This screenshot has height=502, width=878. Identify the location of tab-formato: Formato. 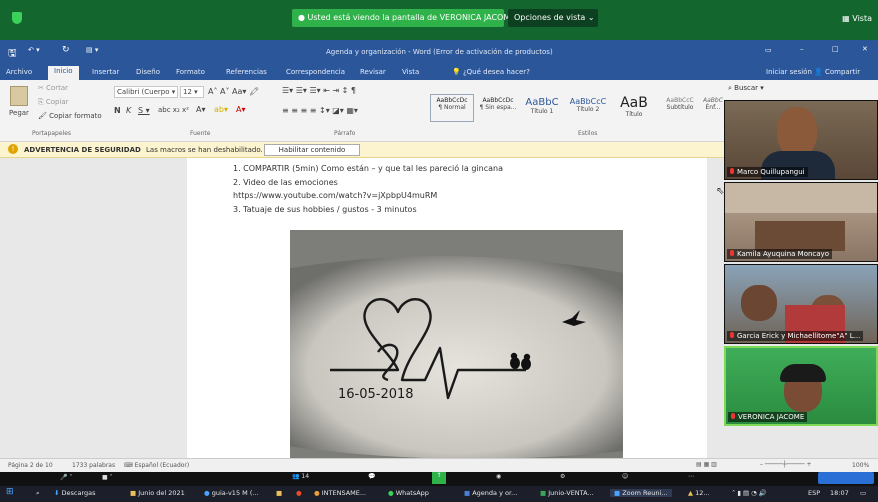
(190, 72).